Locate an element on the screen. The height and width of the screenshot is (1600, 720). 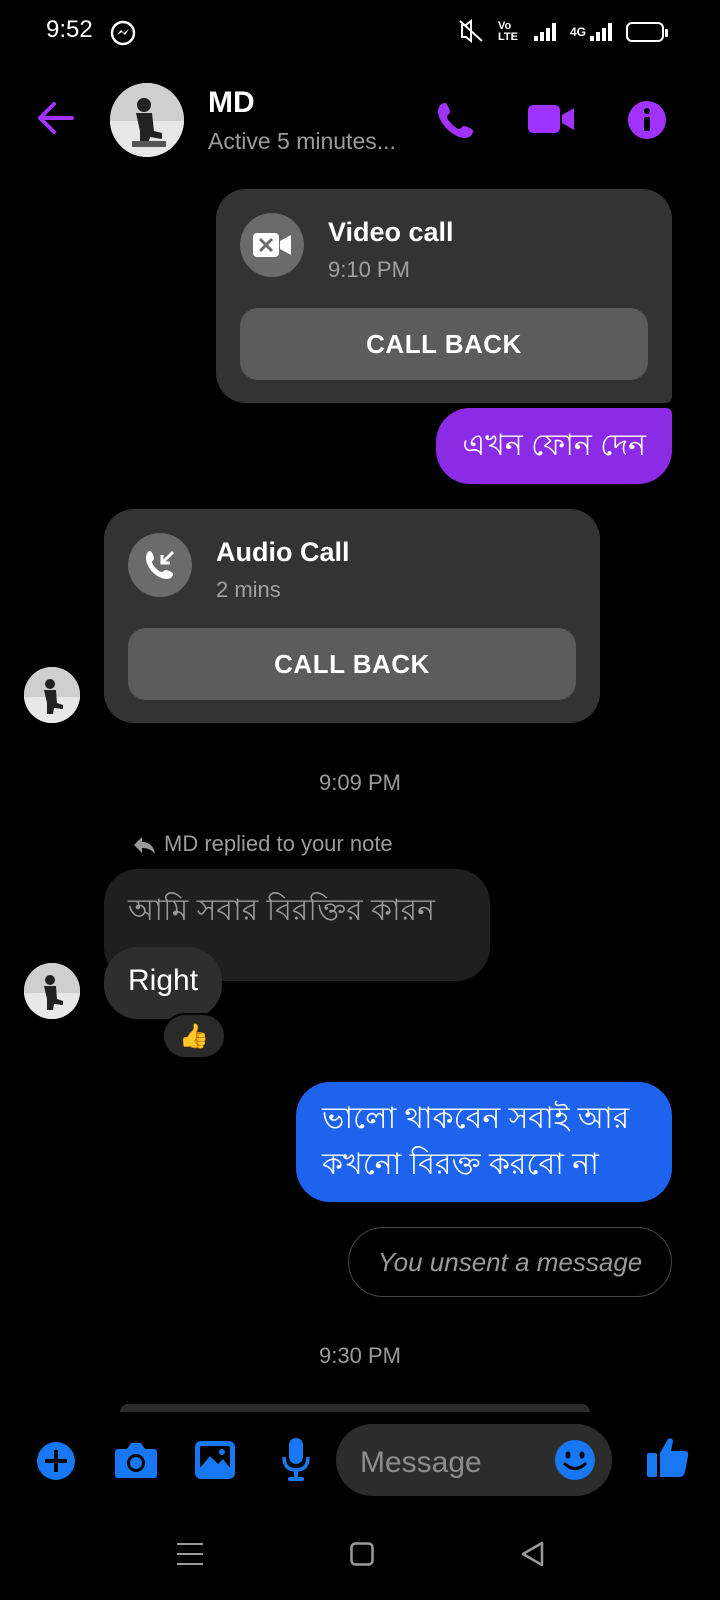
unsent-message-text: You unsent a message is located at coordinates (510, 1261).